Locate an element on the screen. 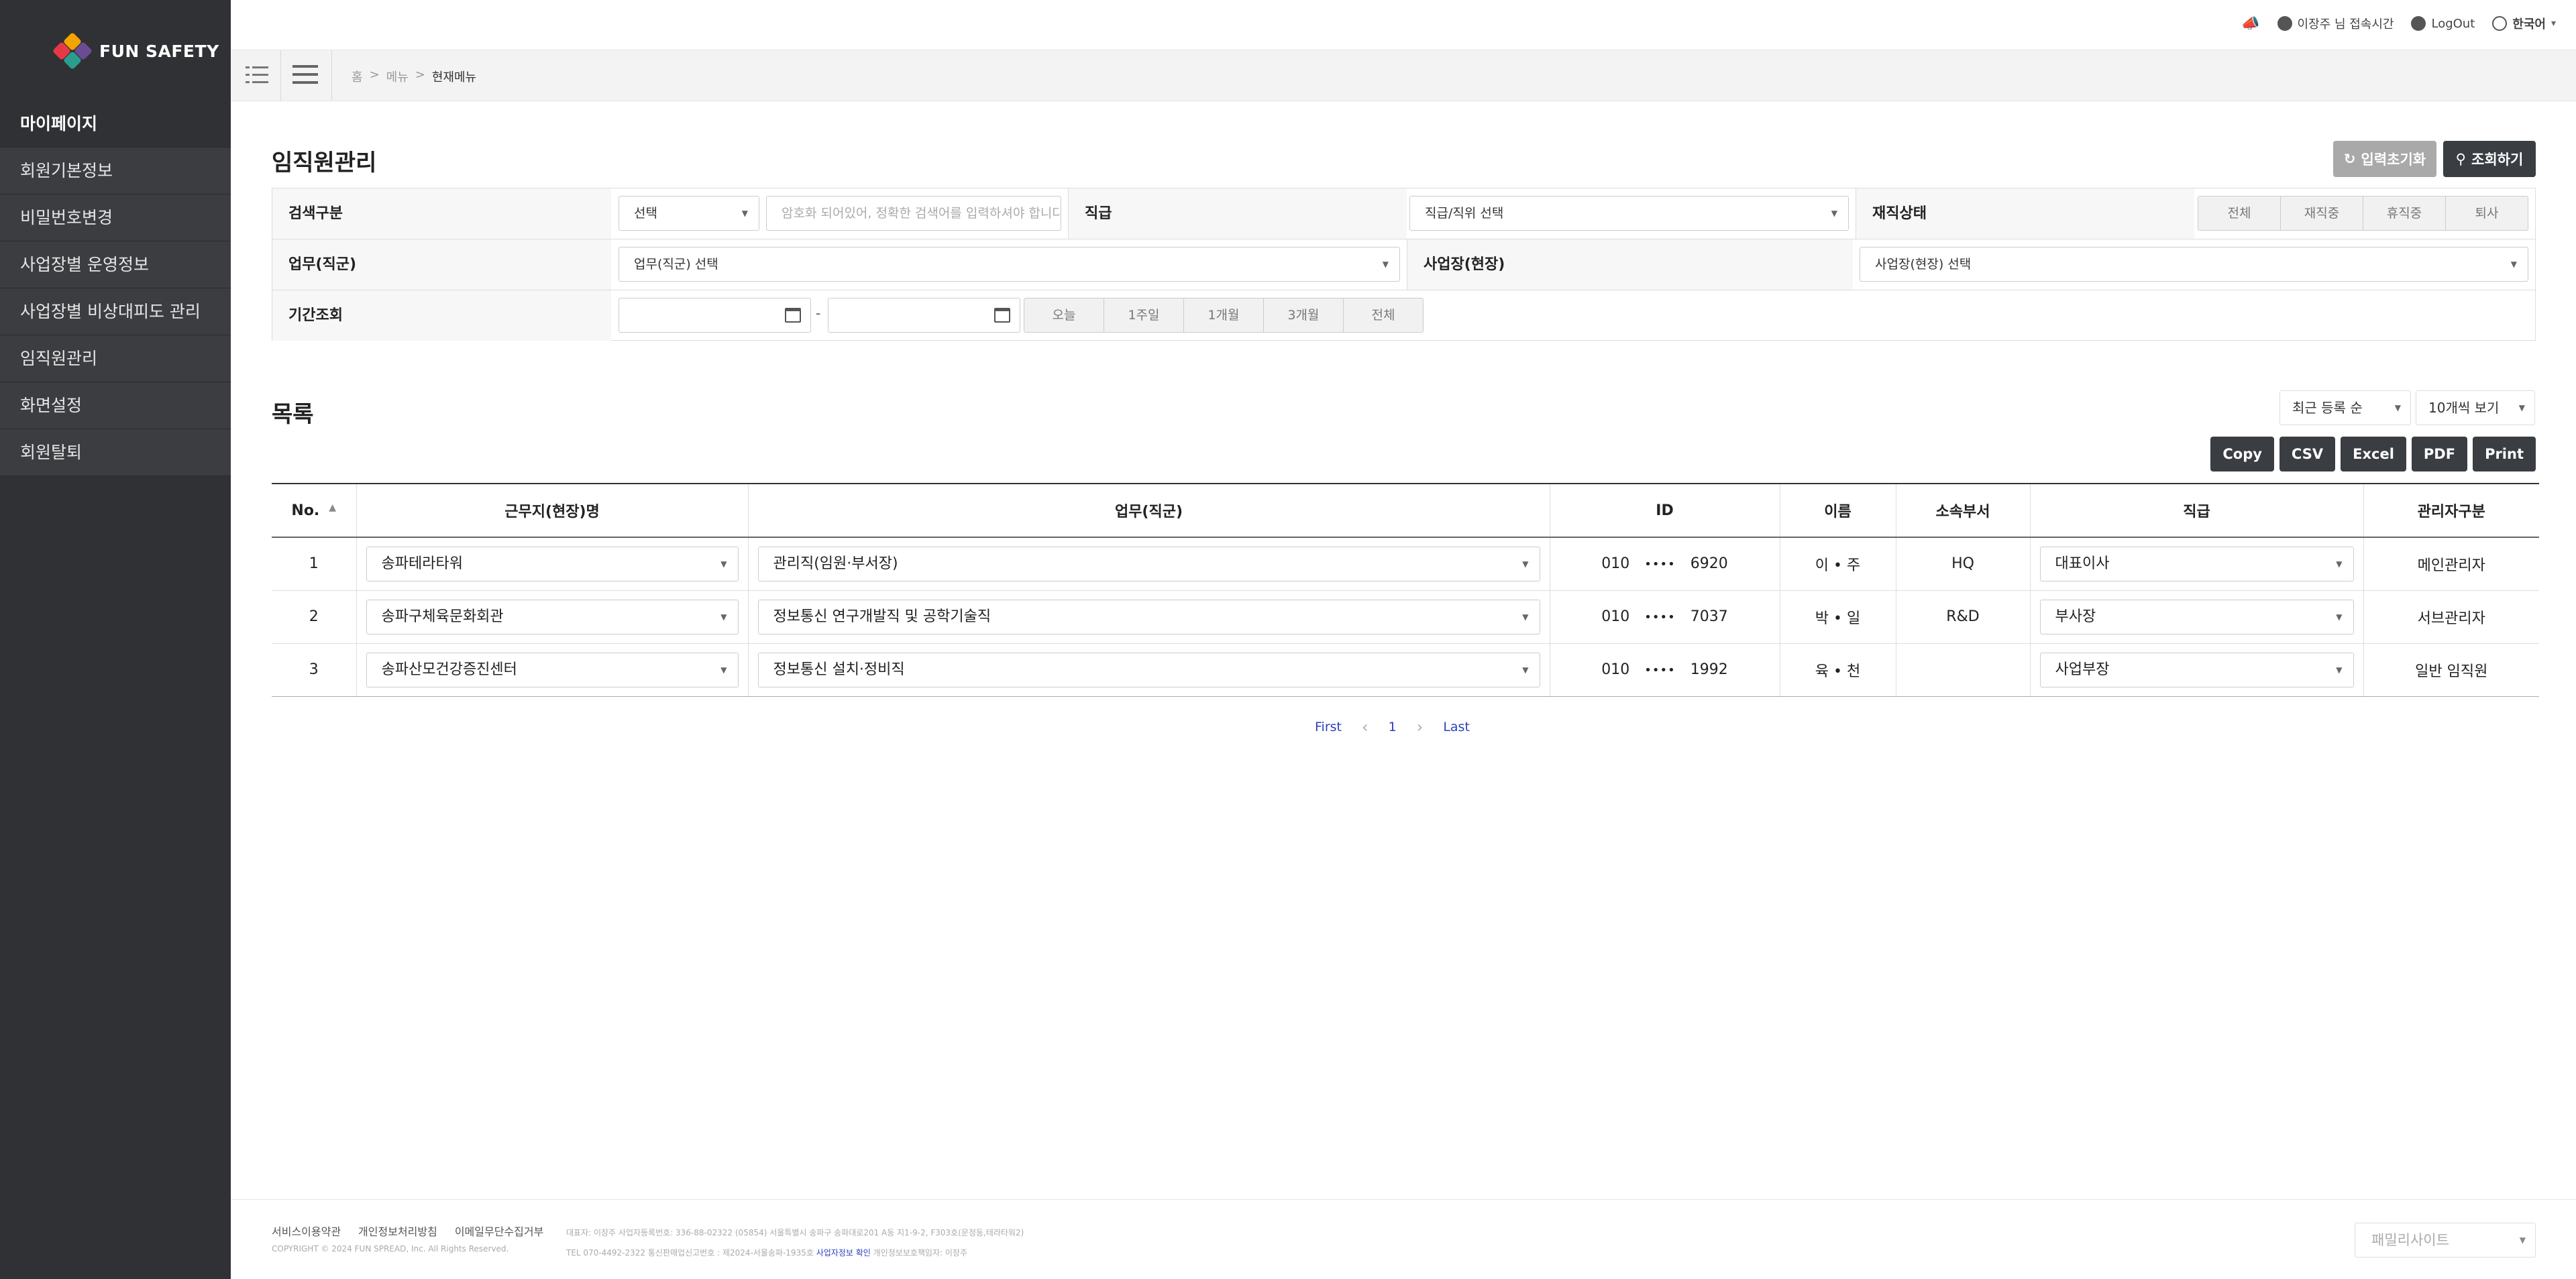  excel-button: Excel is located at coordinates (2373, 454).